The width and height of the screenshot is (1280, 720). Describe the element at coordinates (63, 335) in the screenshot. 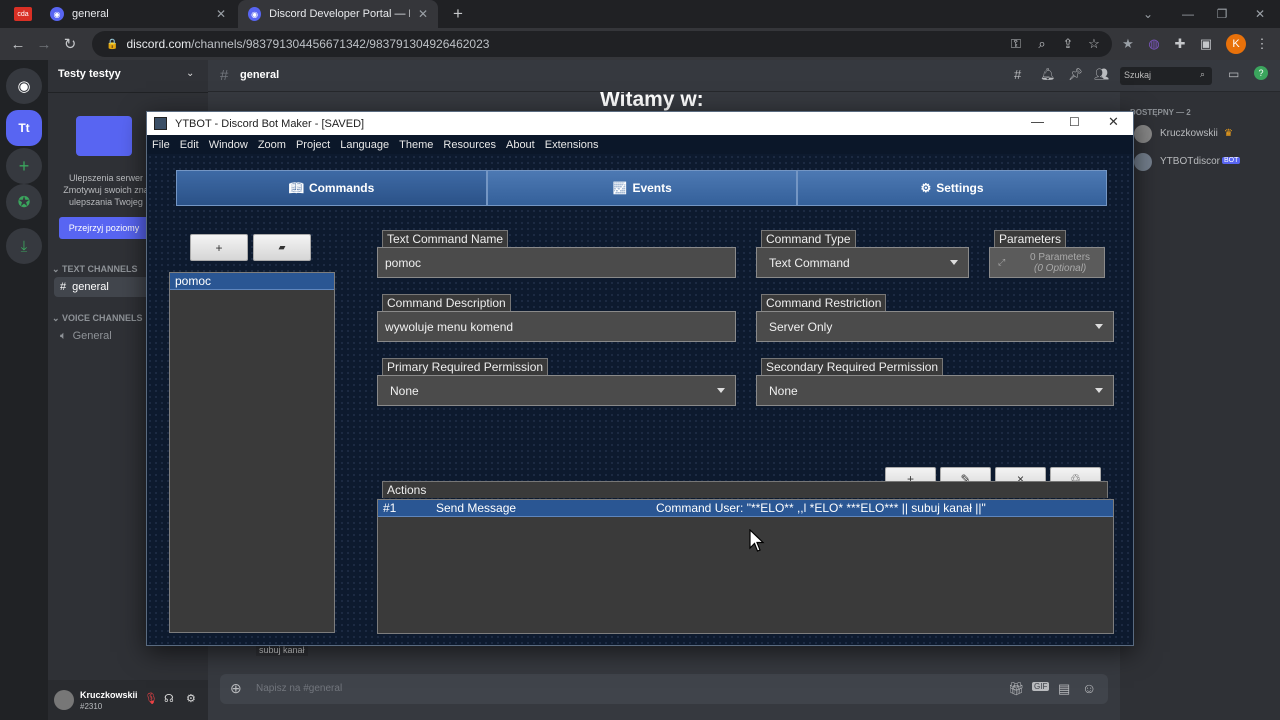

I see `speaker-icon: 🔈︎` at that location.